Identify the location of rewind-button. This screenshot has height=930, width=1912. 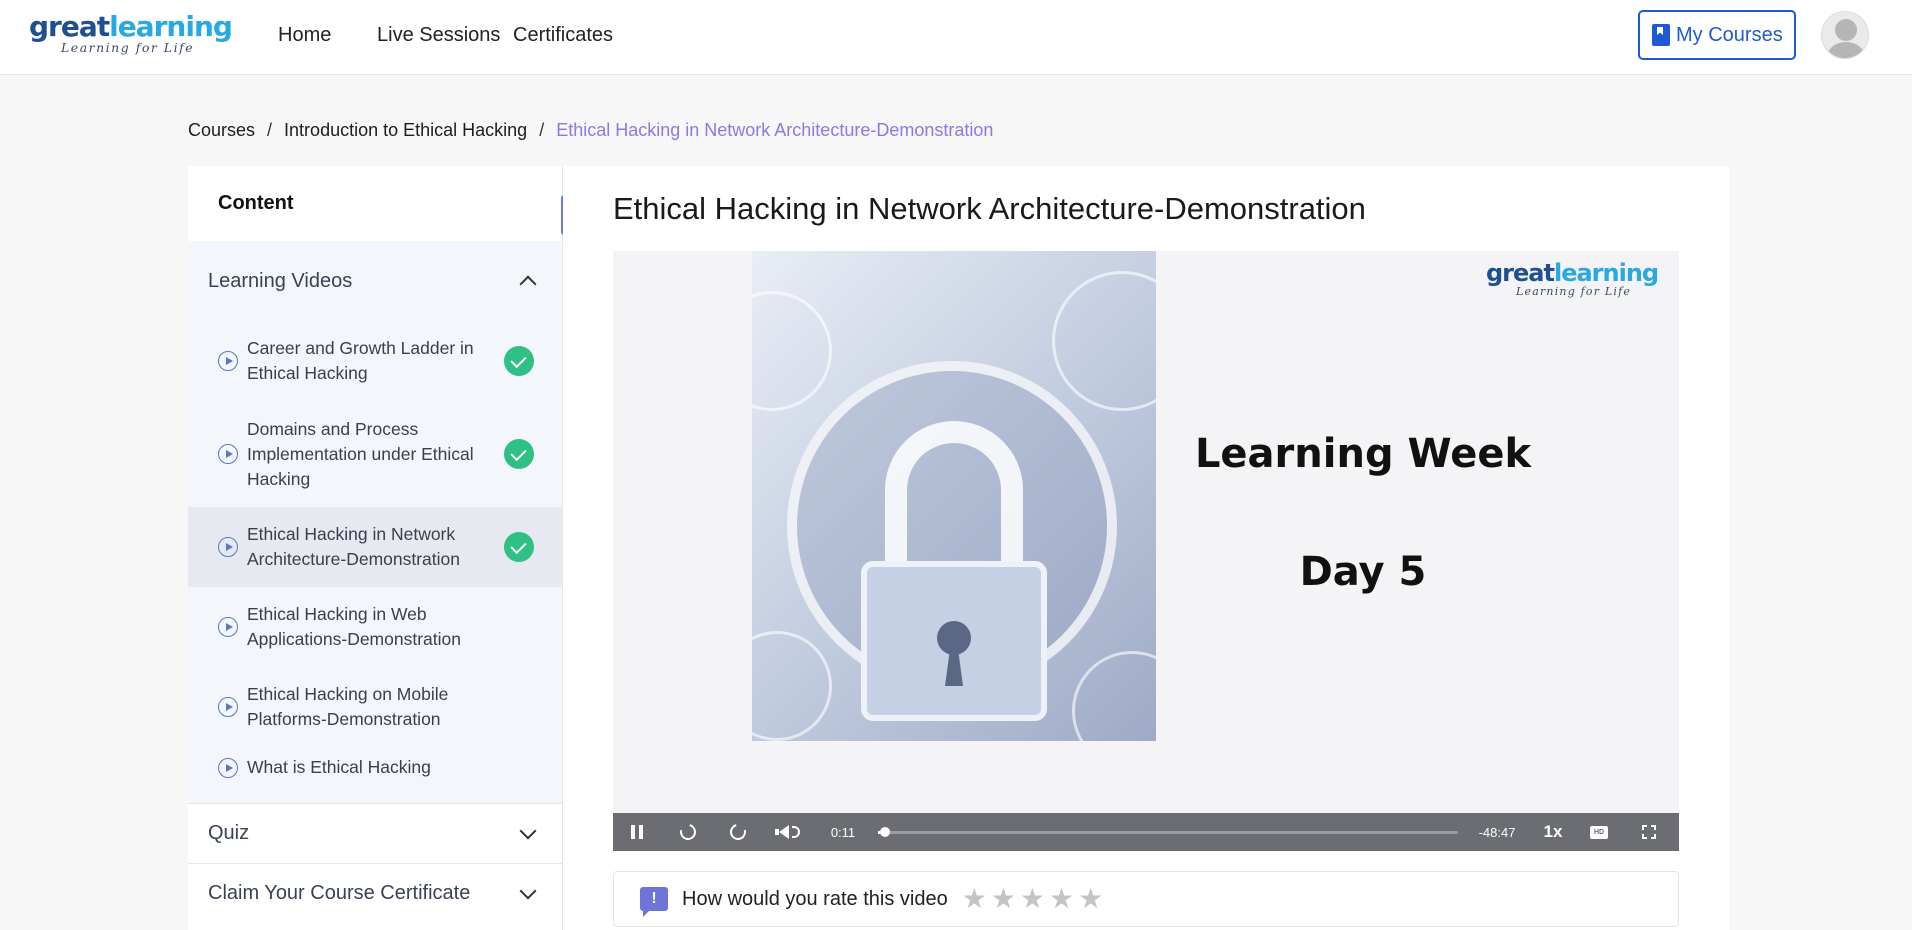
(688, 832).